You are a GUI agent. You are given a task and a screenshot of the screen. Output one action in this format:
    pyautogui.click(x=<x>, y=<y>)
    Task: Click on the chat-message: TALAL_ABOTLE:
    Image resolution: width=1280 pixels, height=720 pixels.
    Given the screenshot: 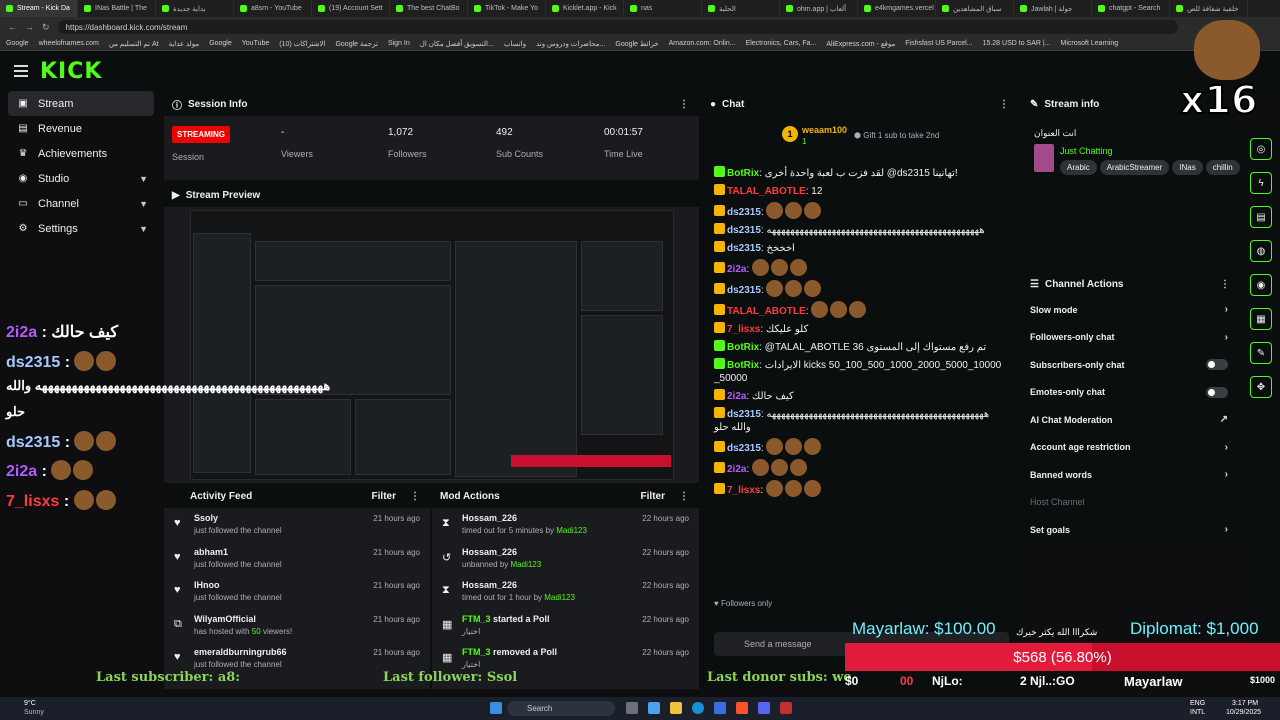 What is the action you would take?
    pyautogui.click(x=861, y=309)
    